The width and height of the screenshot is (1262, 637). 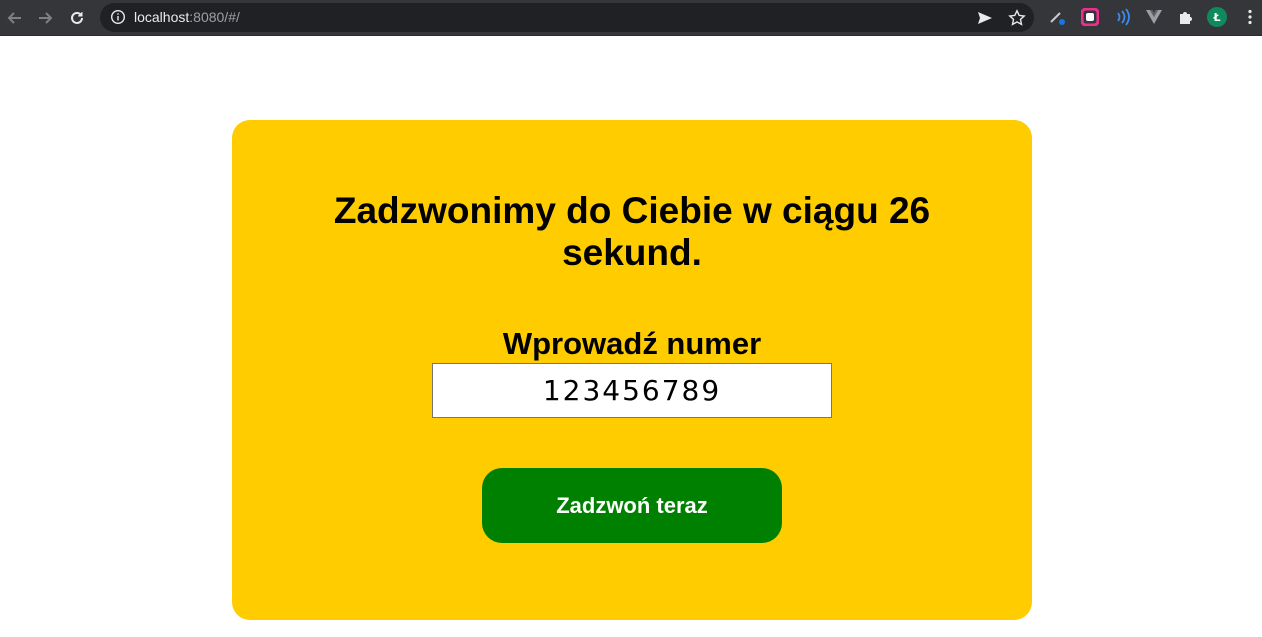 I want to click on back-button, so click(x=15, y=18).